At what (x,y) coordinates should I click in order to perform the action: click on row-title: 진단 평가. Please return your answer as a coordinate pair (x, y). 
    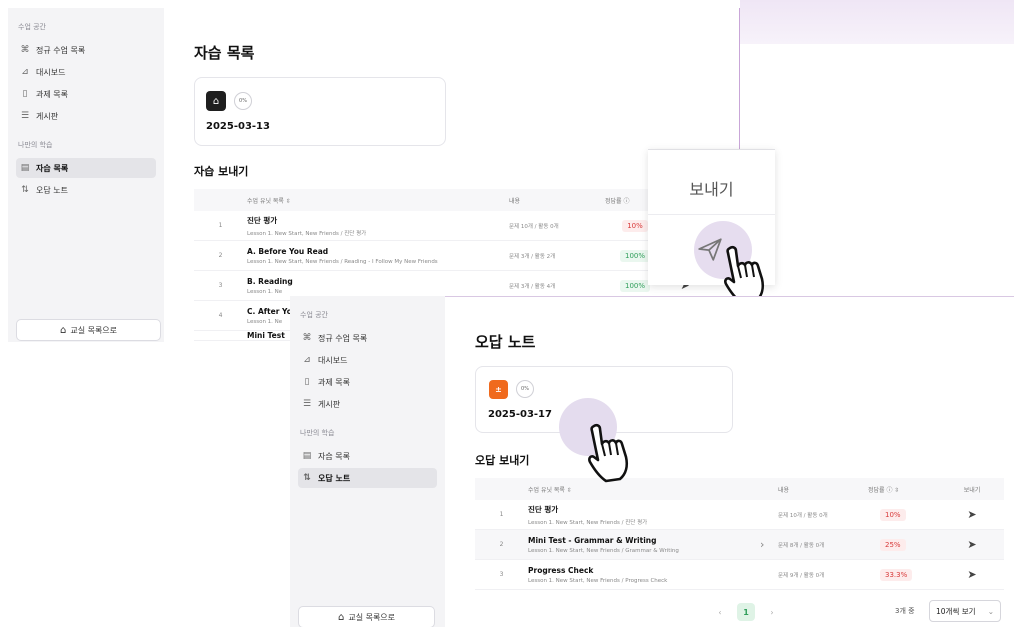
    Looking at the image, I should click on (262, 220).